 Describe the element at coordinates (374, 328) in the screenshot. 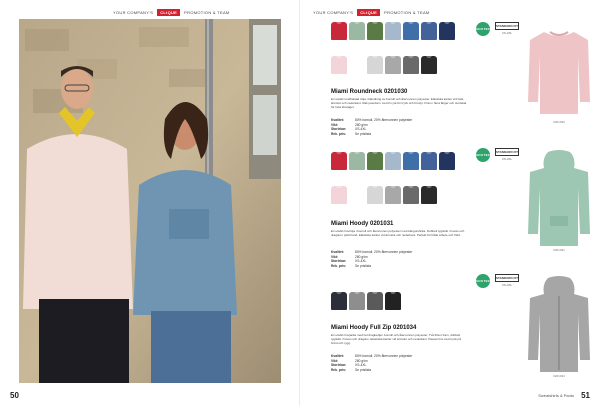

I see `product-title: Miami Hoody Full Zip 0201034` at that location.